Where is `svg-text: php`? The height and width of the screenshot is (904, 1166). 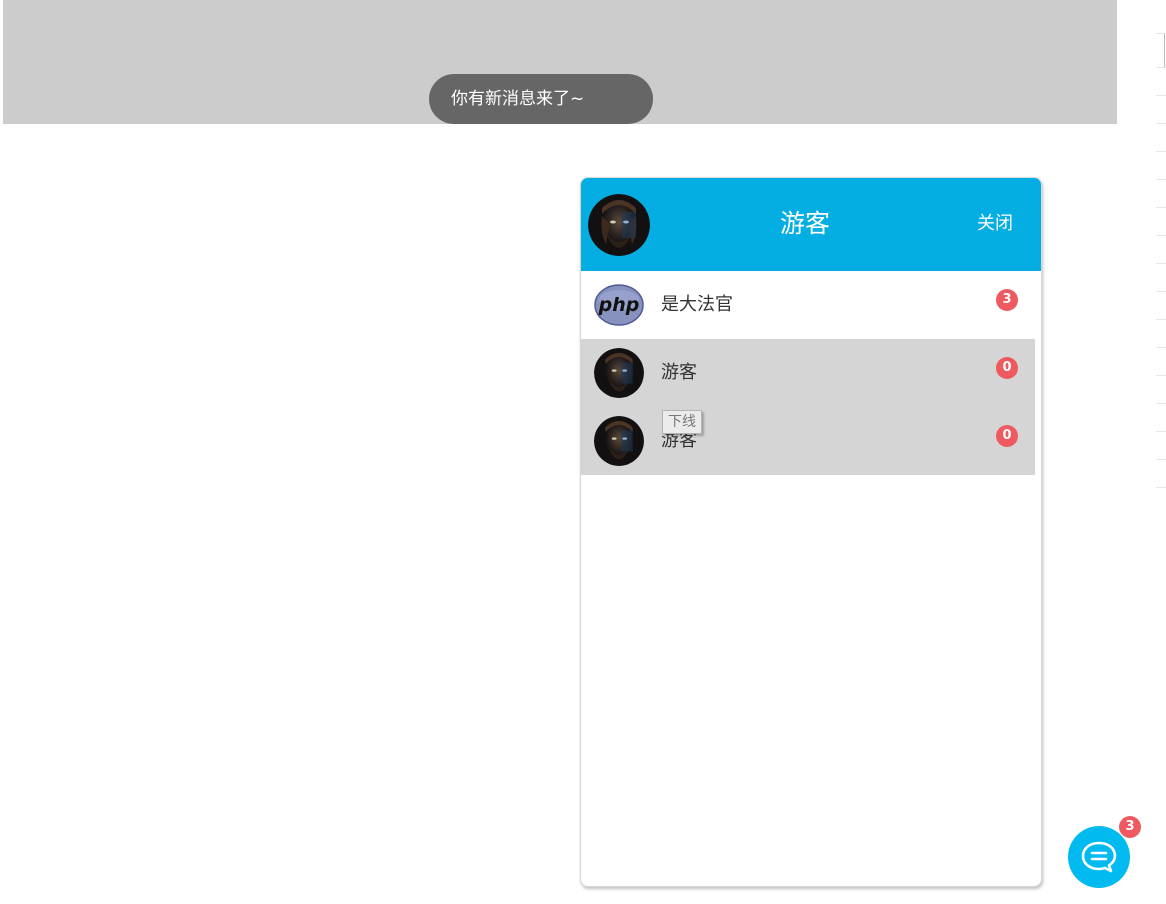 svg-text: php is located at coordinates (619, 305).